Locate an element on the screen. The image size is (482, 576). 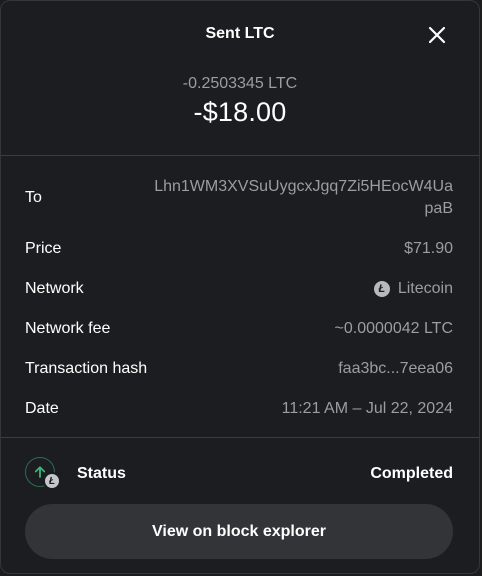
network-fee-label: Network fee is located at coordinates (68, 328).